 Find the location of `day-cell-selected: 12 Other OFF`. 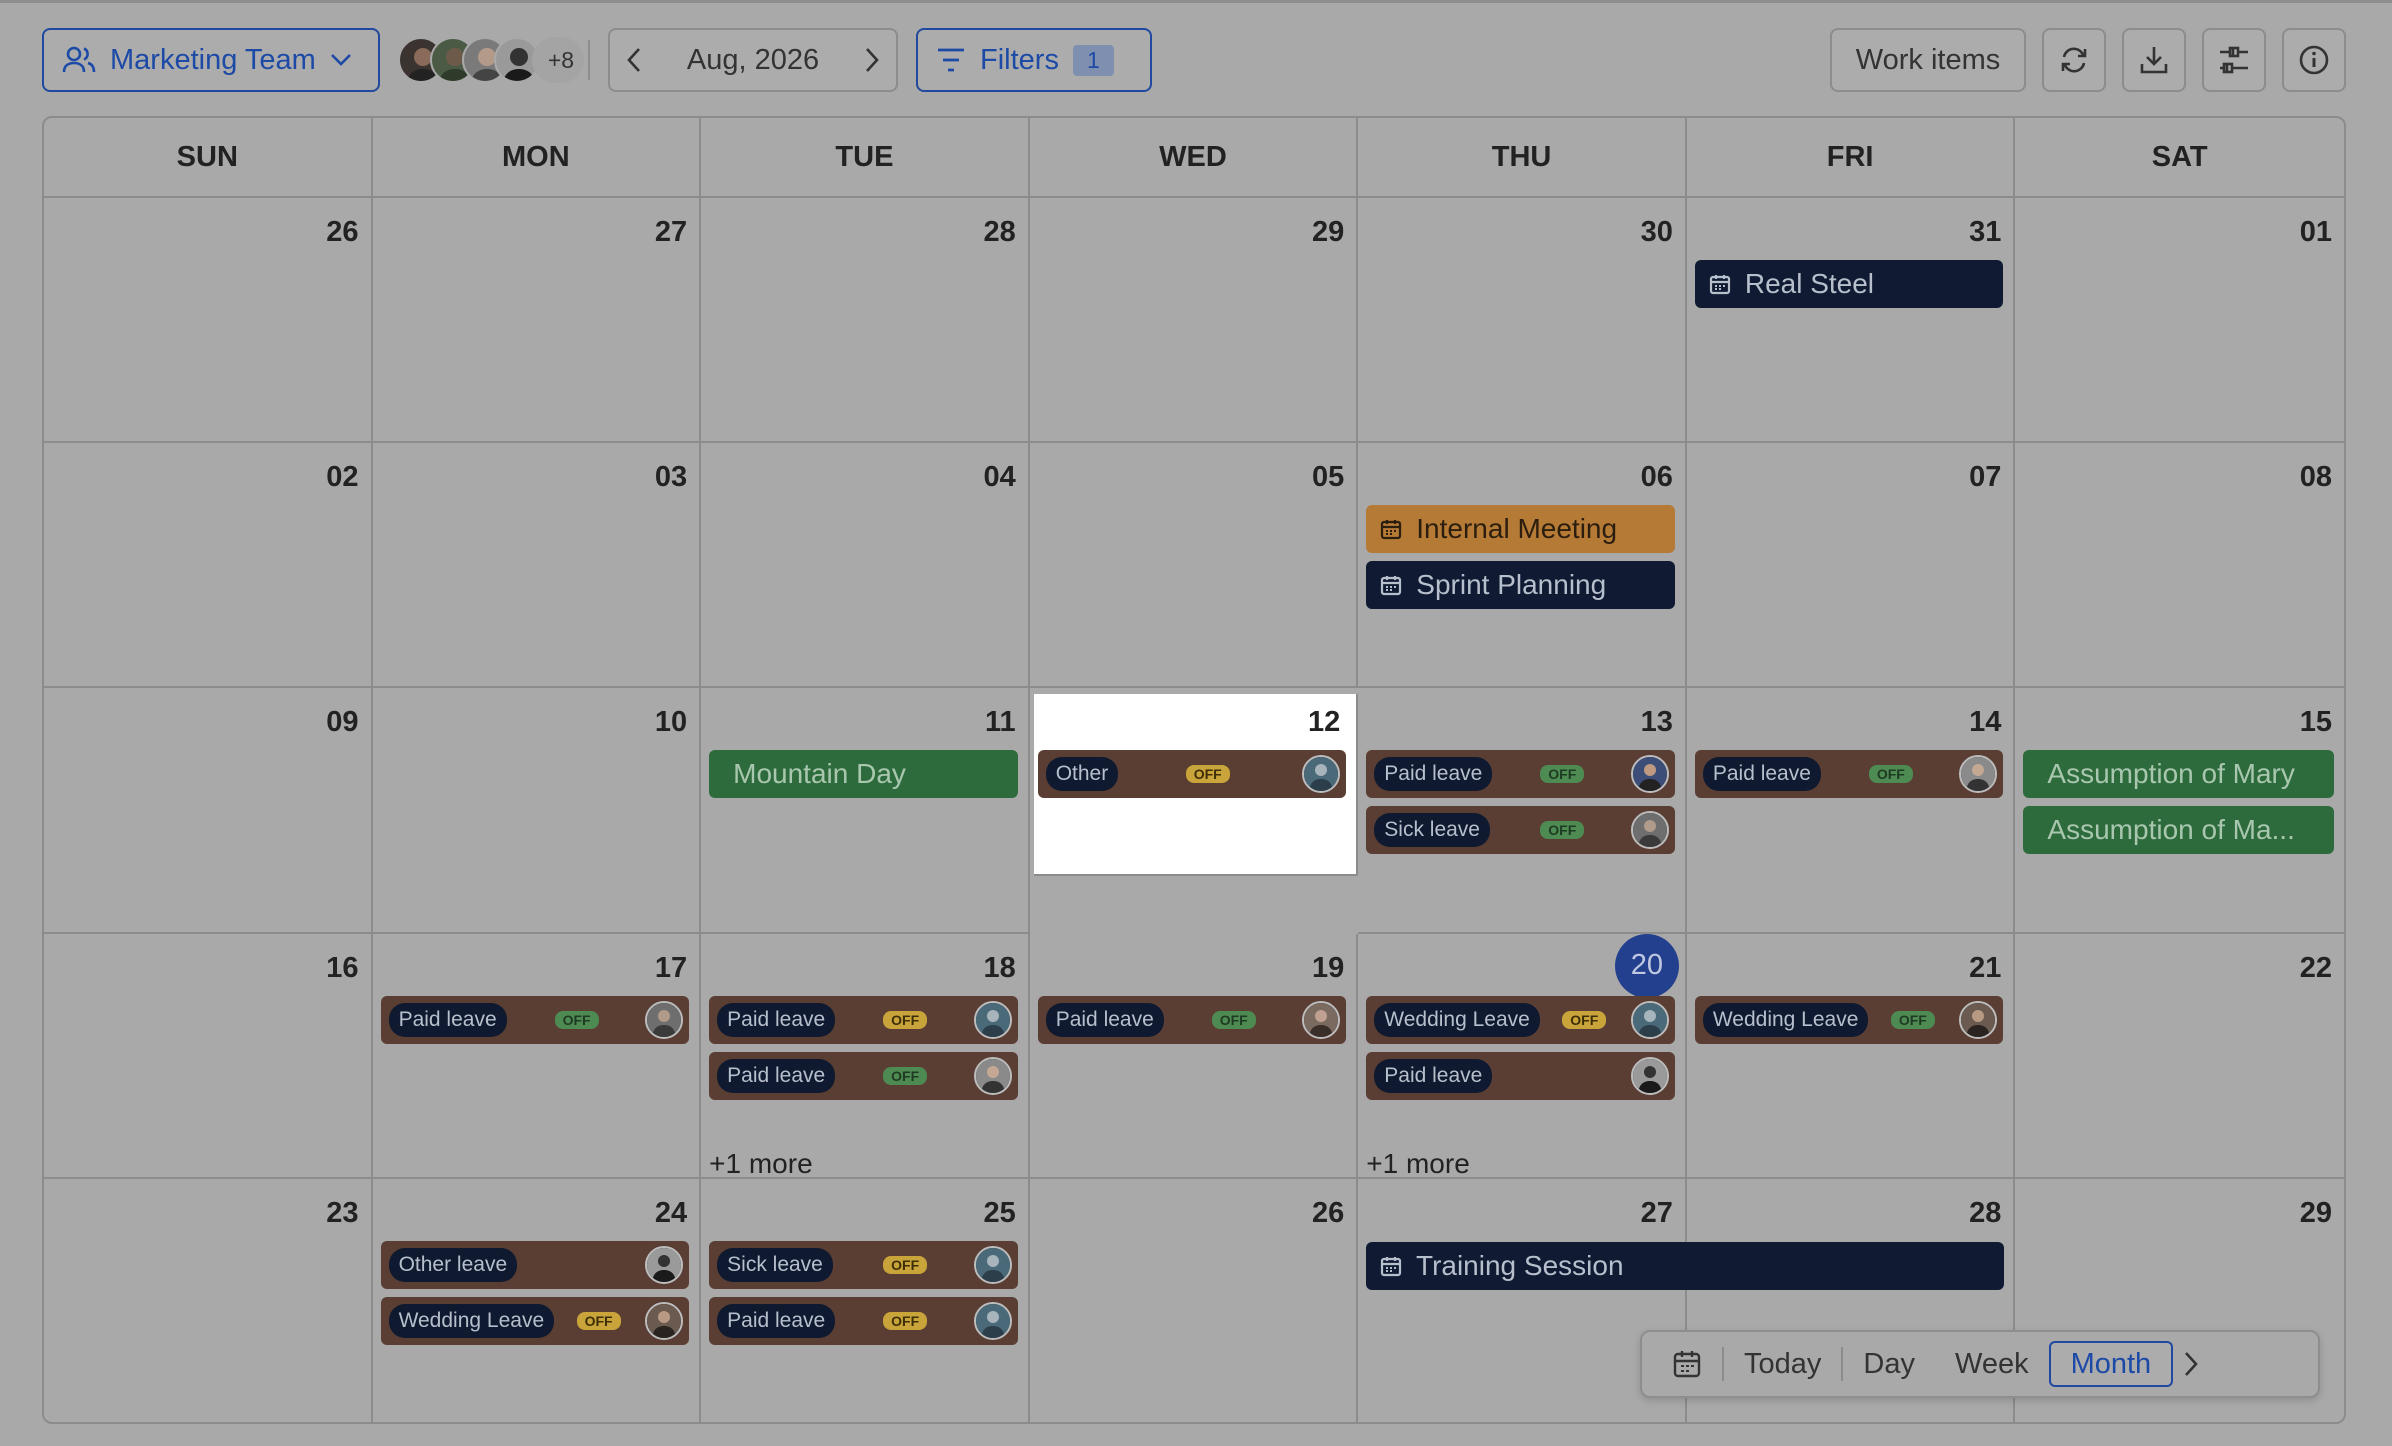

day-cell-selected: 12 Other OFF is located at coordinates (1196, 785).